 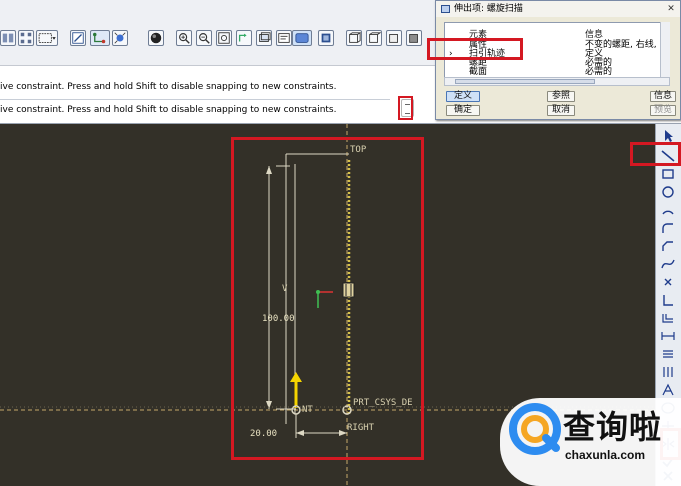 I want to click on model-tree-icon, so click(x=47, y=38).